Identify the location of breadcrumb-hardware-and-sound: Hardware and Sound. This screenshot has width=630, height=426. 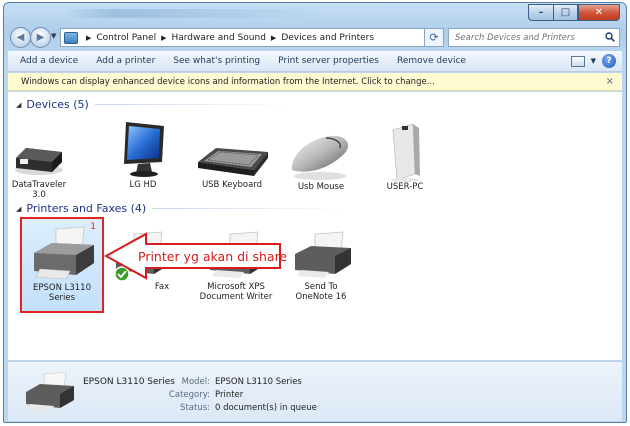
(218, 38).